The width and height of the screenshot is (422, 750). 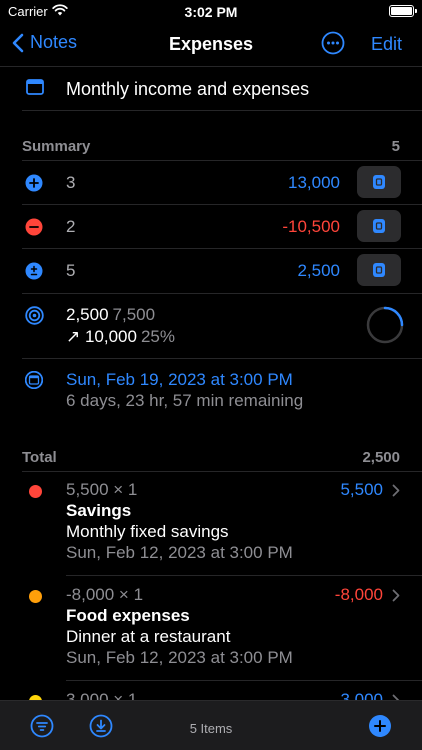 I want to click on summary-row-count: 3, so click(x=71, y=182).